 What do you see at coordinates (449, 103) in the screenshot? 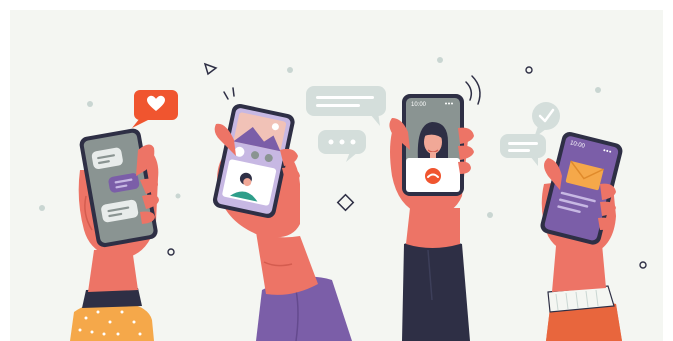
I see `status-dots-icon` at bounding box center [449, 103].